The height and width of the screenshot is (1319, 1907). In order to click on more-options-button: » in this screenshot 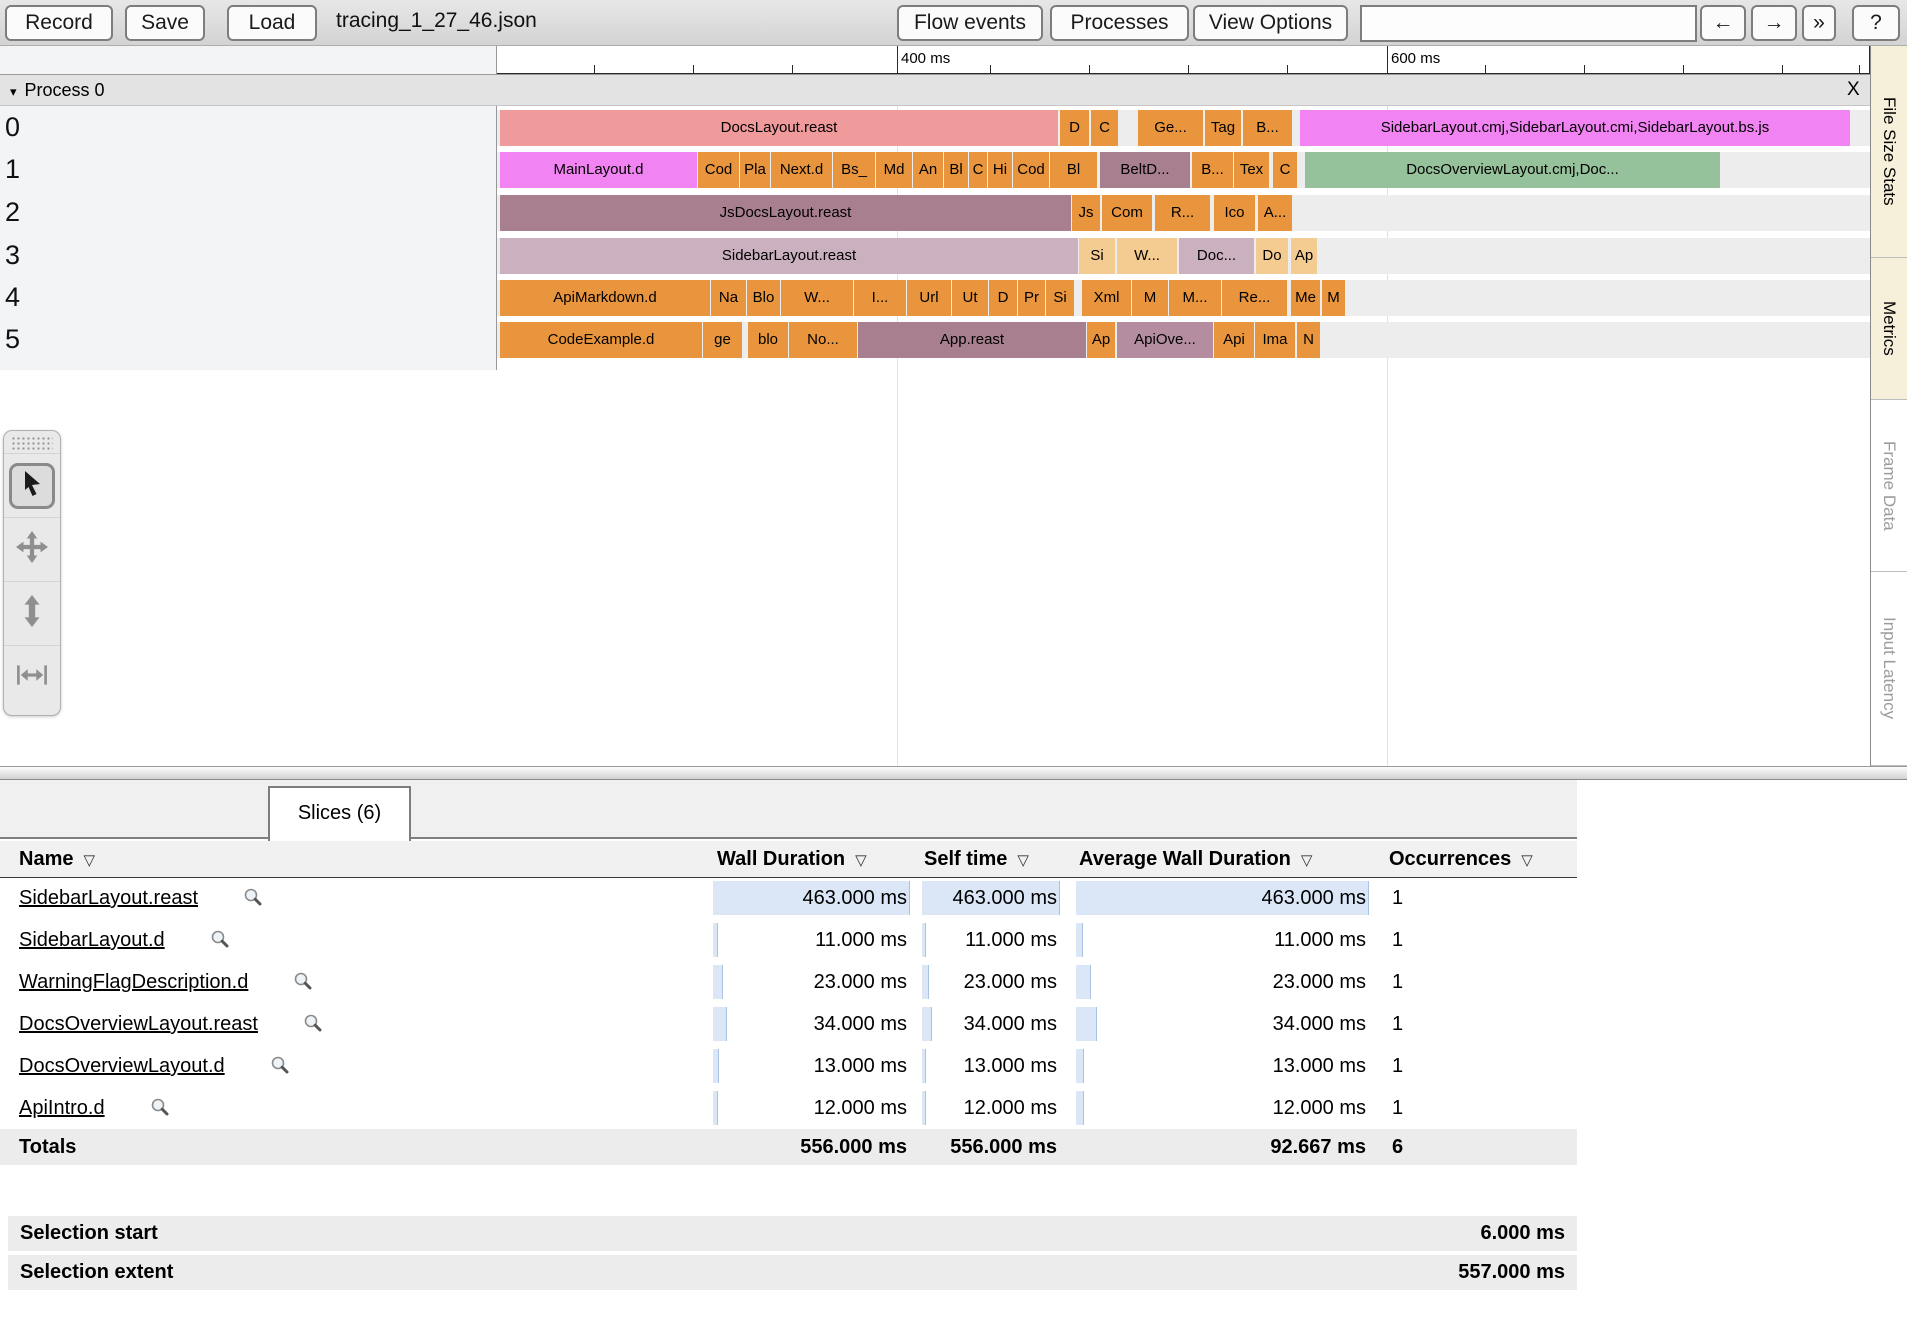, I will do `click(1819, 23)`.